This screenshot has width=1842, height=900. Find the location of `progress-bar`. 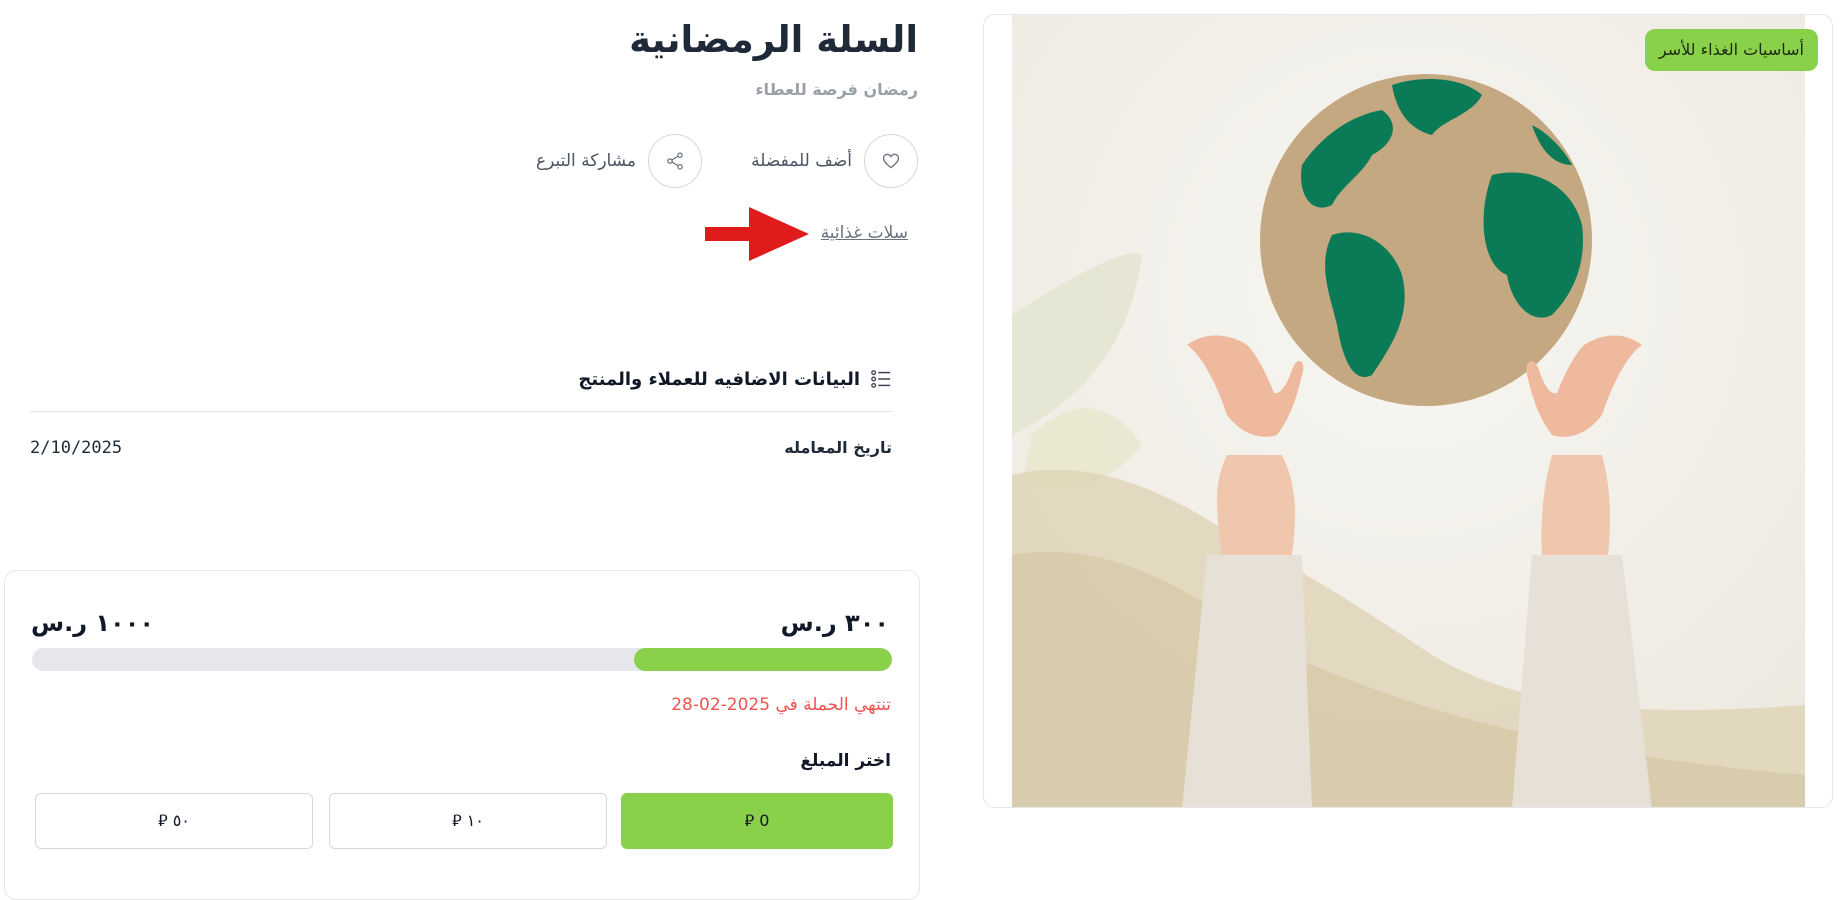

progress-bar is located at coordinates (462, 659).